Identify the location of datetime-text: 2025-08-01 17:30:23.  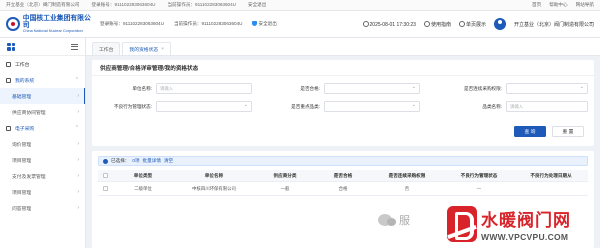
(392, 24).